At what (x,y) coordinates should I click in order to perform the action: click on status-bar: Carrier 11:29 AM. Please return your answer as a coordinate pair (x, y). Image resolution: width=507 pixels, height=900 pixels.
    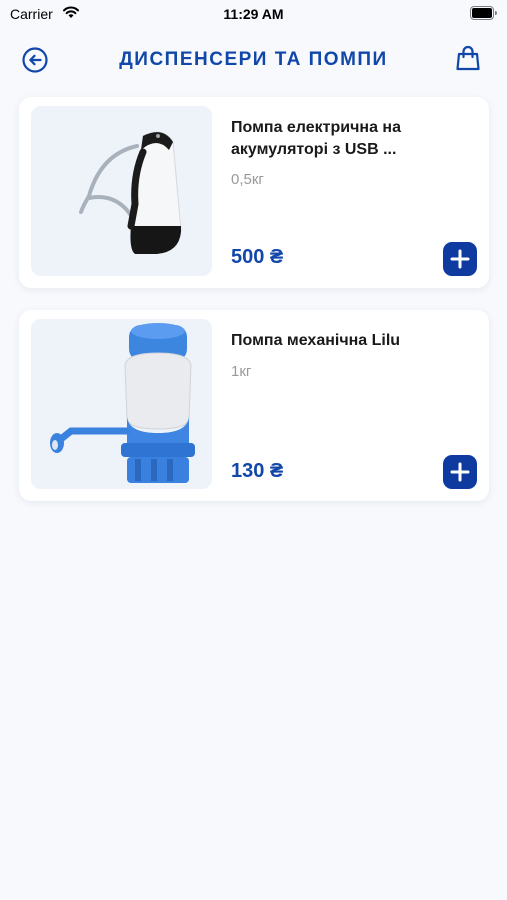
    Looking at the image, I should click on (253, 15).